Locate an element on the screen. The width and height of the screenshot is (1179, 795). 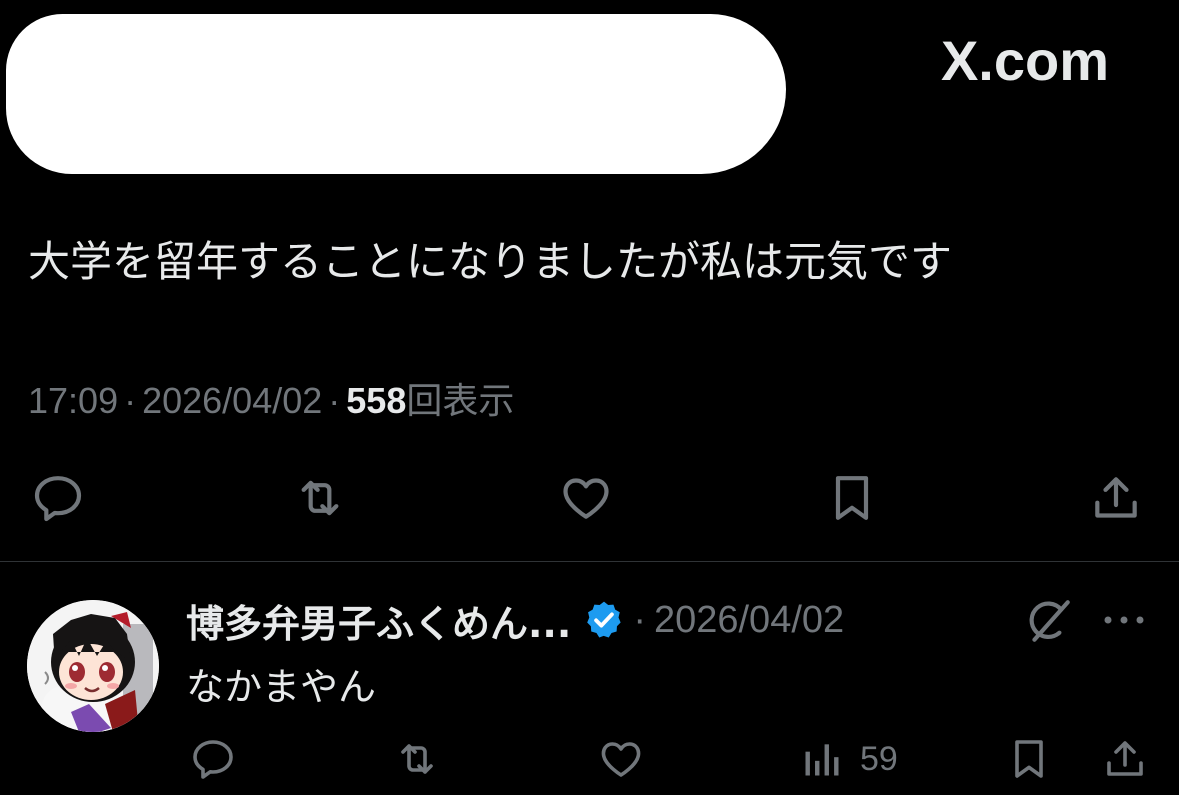
reply-date: 2026/04/02 is located at coordinates (749, 619).